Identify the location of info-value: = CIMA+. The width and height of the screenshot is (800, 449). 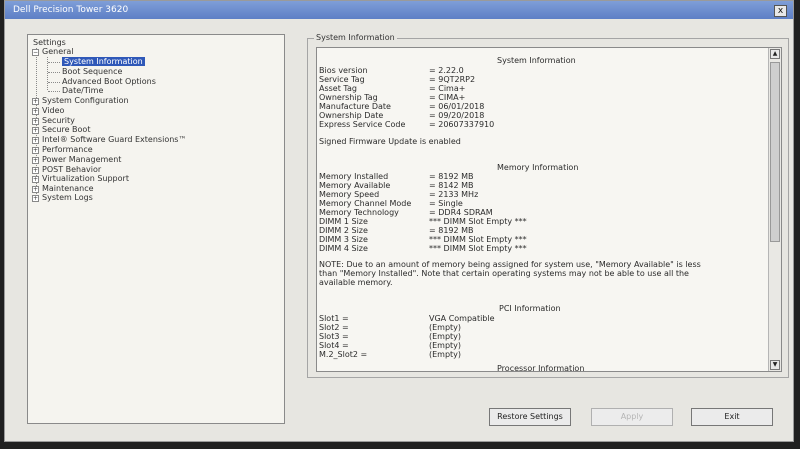
(447, 97).